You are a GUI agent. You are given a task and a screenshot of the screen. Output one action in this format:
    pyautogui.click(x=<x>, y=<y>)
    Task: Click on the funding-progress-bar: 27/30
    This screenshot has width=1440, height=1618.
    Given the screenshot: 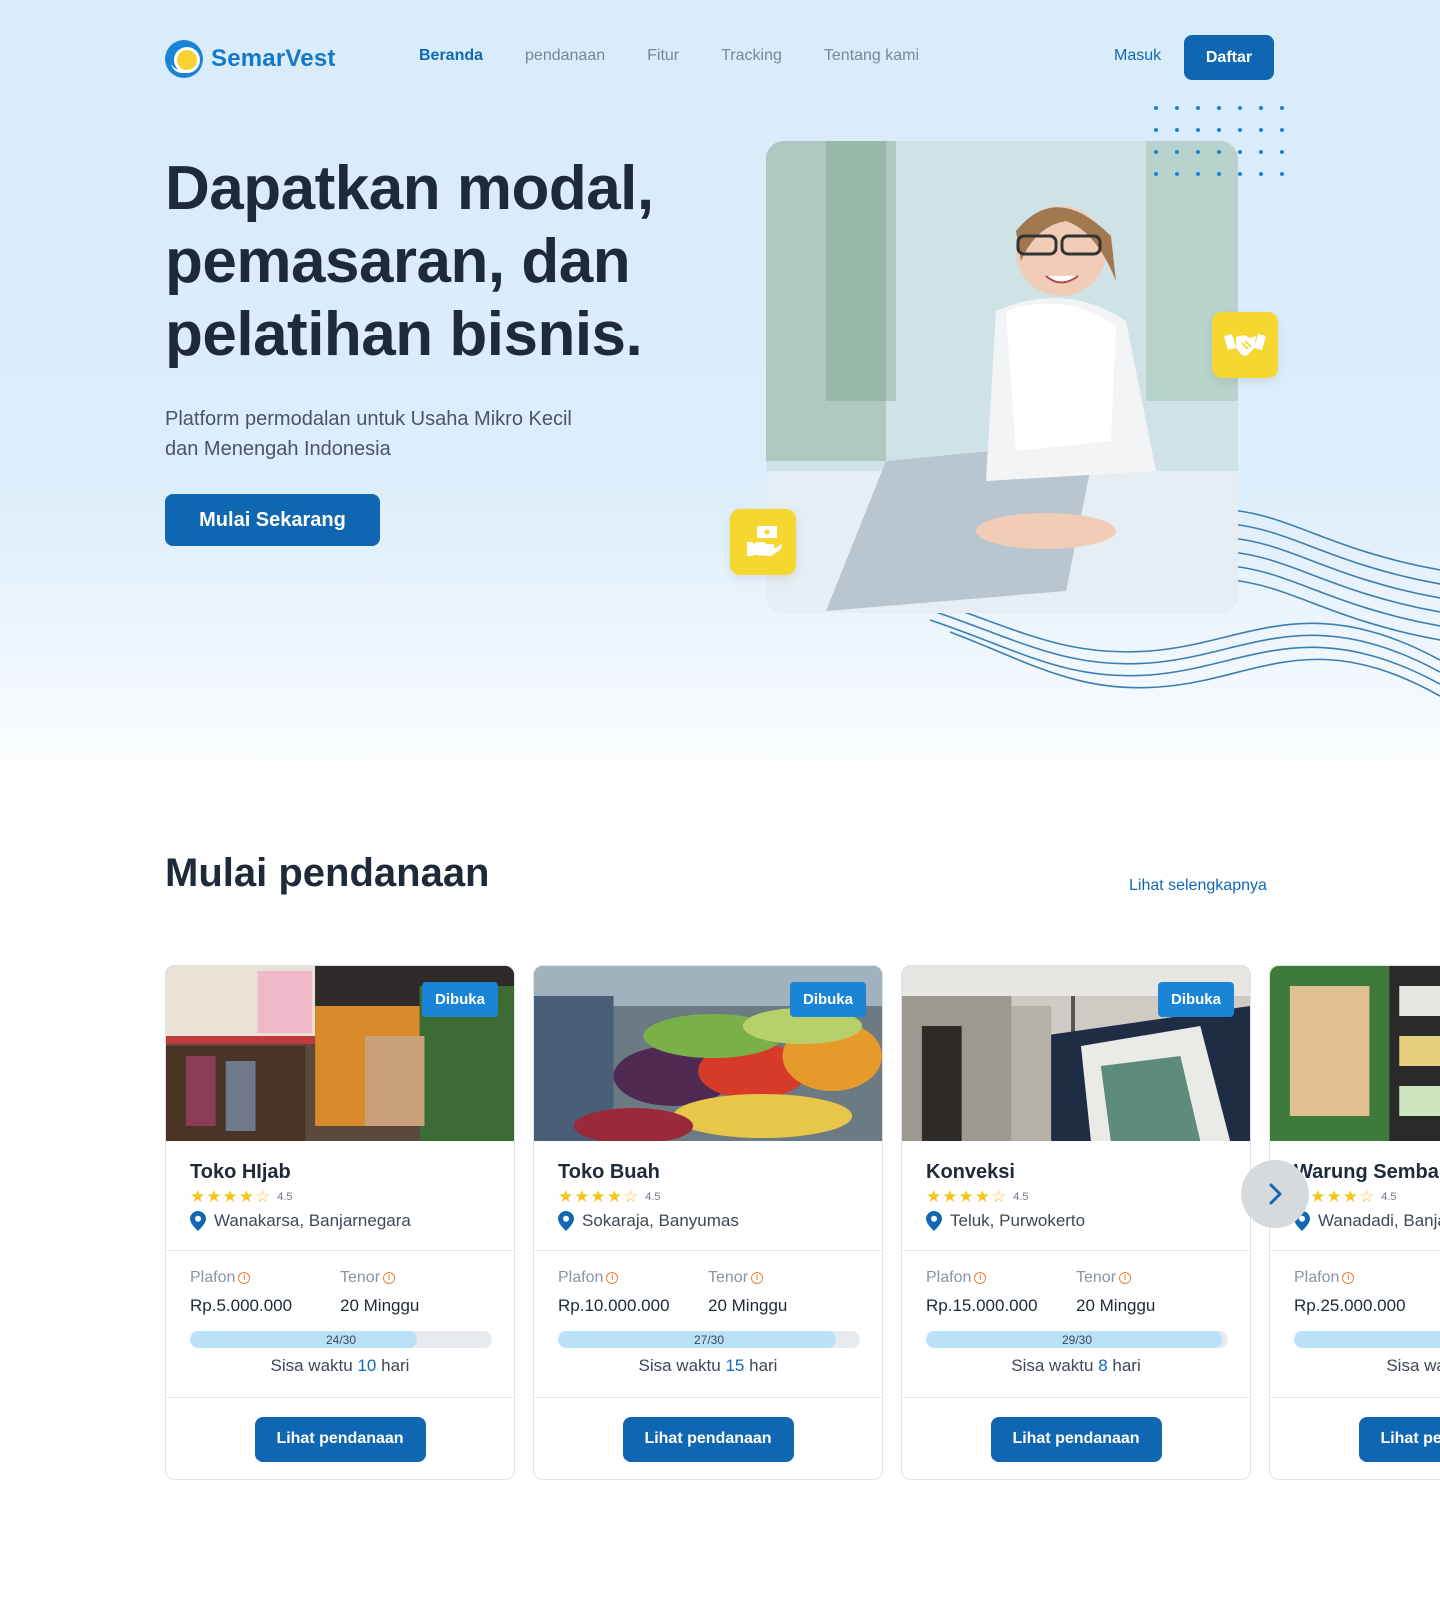 What is the action you would take?
    pyautogui.click(x=709, y=1339)
    